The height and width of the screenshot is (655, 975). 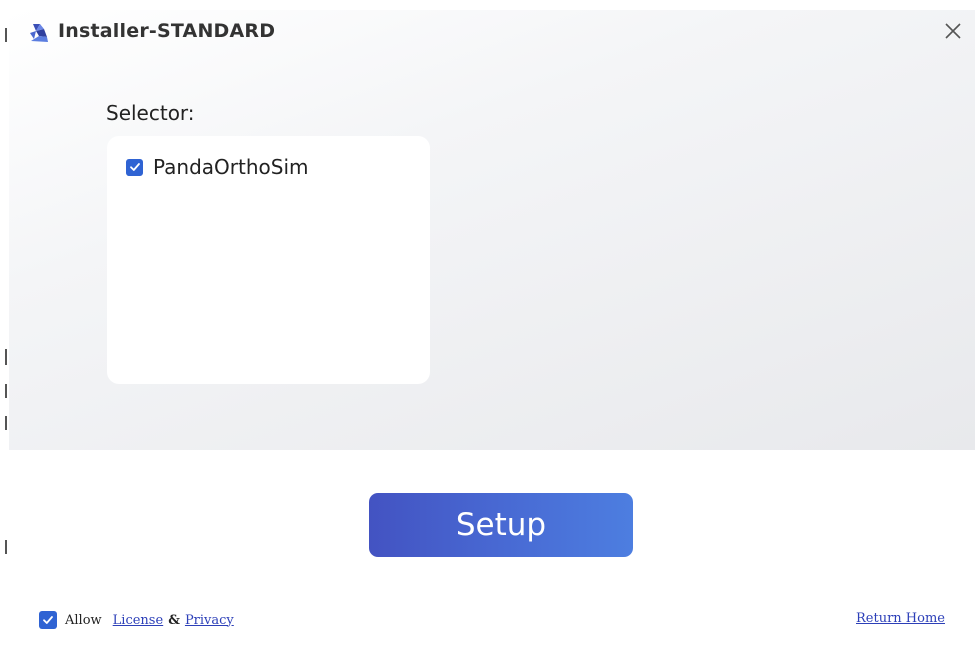 I want to click on list-item-label: PandaOrthoSim, so click(x=231, y=167).